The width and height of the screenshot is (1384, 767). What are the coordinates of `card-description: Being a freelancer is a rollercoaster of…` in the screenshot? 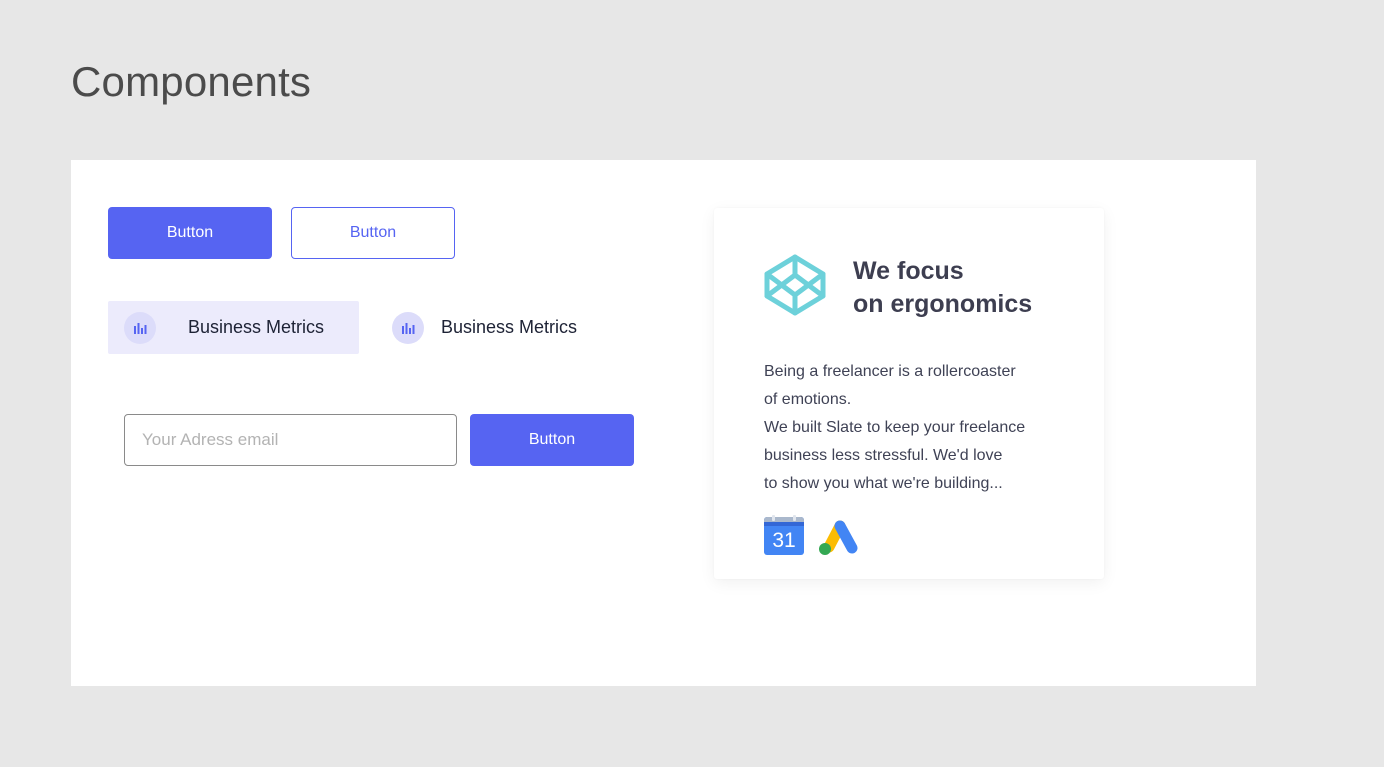 It's located at (924, 428).